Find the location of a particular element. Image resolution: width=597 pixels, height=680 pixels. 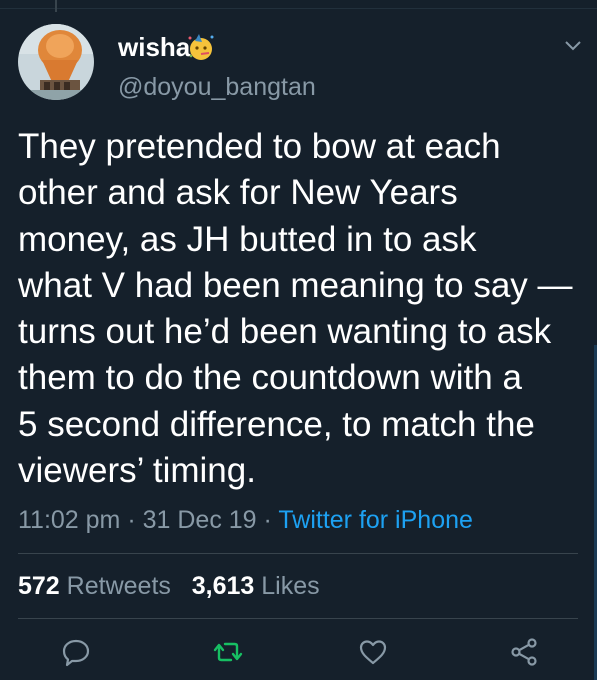

avatar is located at coordinates (56, 62).